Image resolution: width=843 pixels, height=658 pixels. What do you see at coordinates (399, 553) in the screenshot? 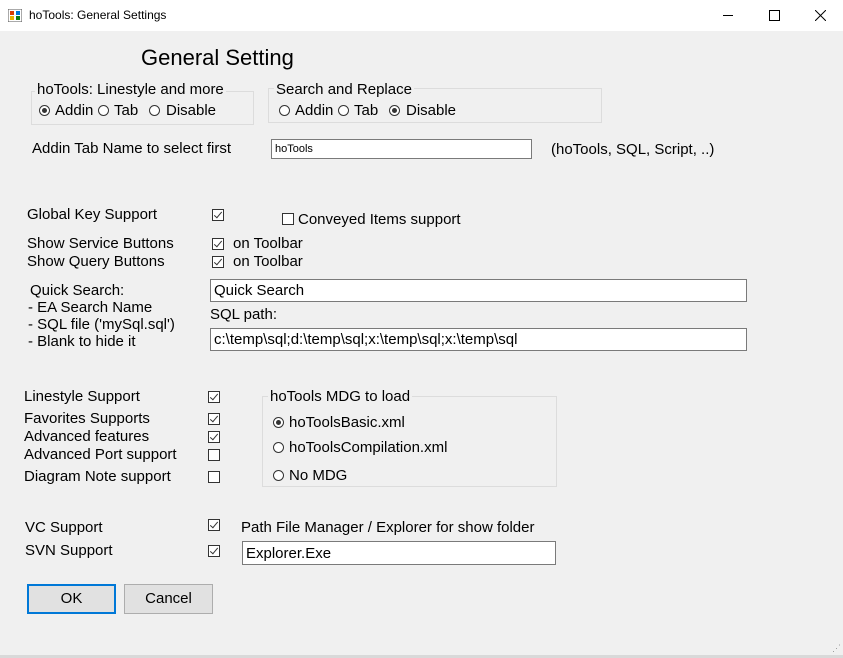
I see `file-manager-input: Explorer.Exe` at bounding box center [399, 553].